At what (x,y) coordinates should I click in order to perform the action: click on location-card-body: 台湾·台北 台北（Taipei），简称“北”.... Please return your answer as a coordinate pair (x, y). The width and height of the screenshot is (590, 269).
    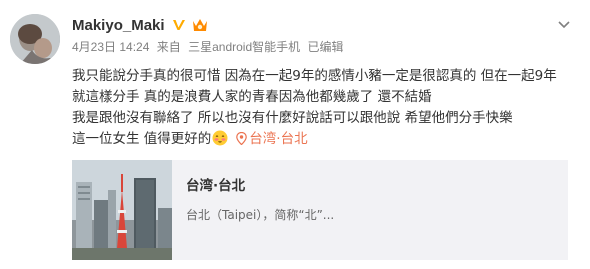
    Looking at the image, I should click on (253, 210).